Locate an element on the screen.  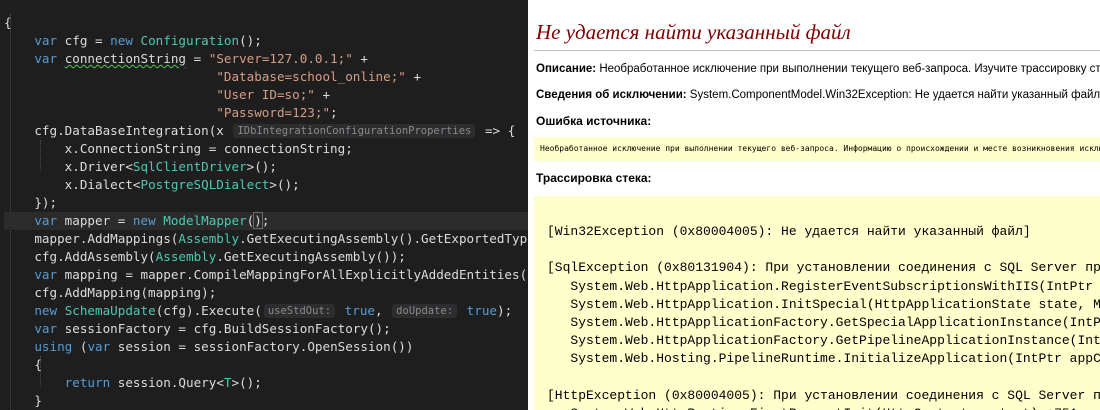
code-line: x.Dialect<PostgreSQLDialect>(); is located at coordinates (152, 185).